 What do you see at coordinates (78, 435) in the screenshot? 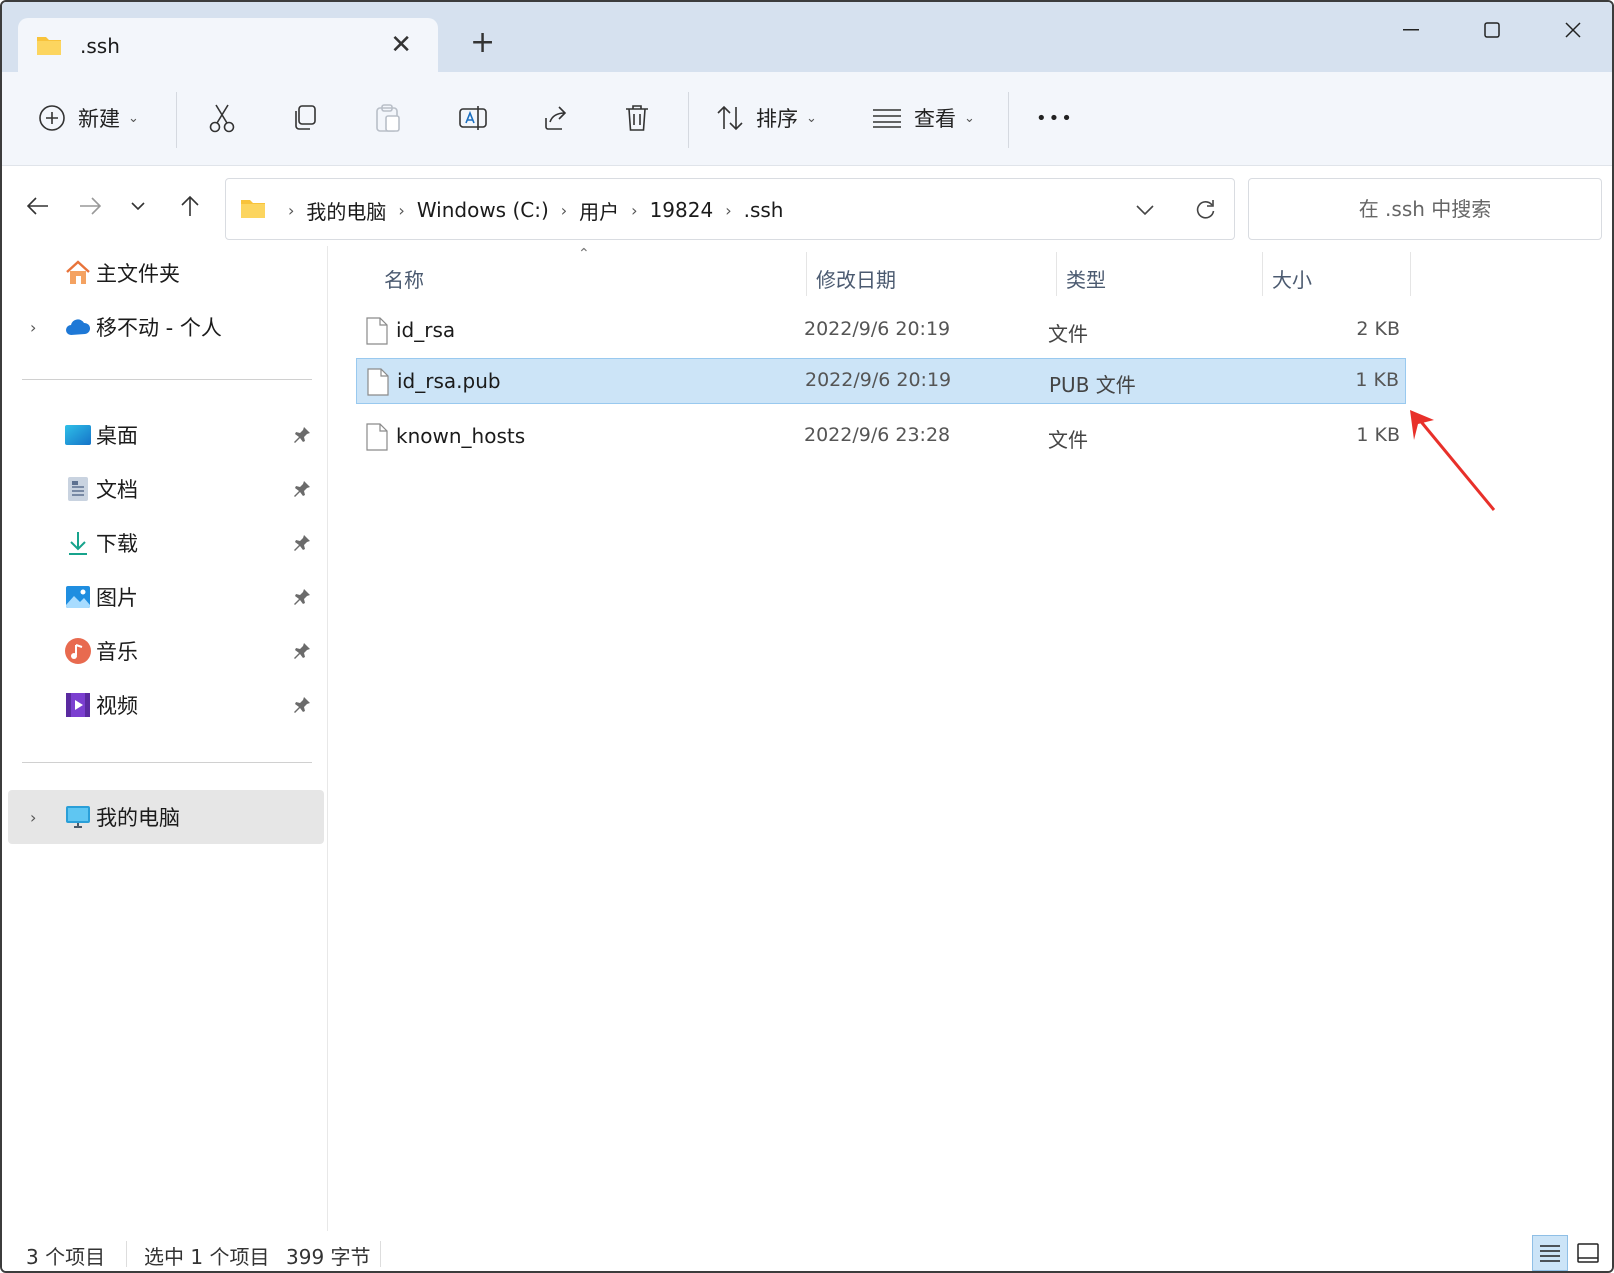
I see `desktop-icon` at bounding box center [78, 435].